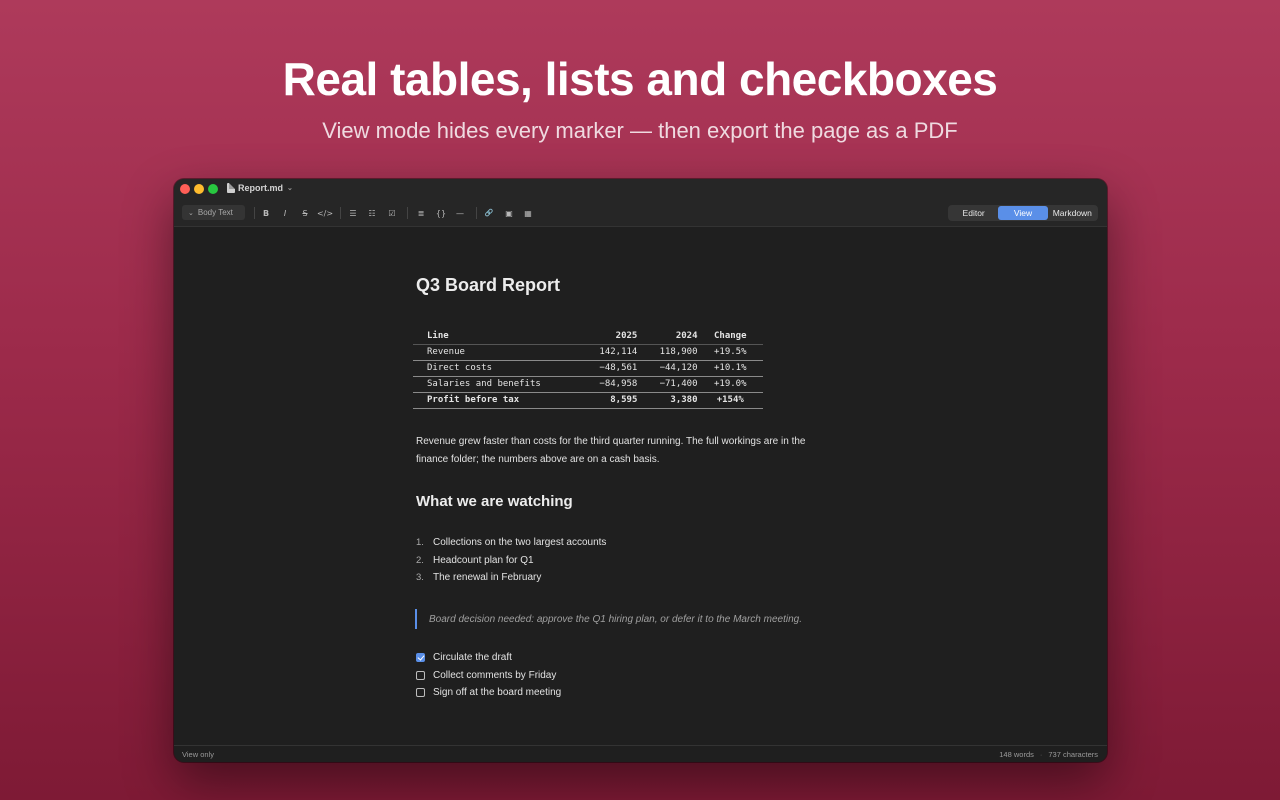 This screenshot has height=800, width=1280. Describe the element at coordinates (1072, 213) in the screenshot. I see `mode-markdown-button: Markdown` at that location.